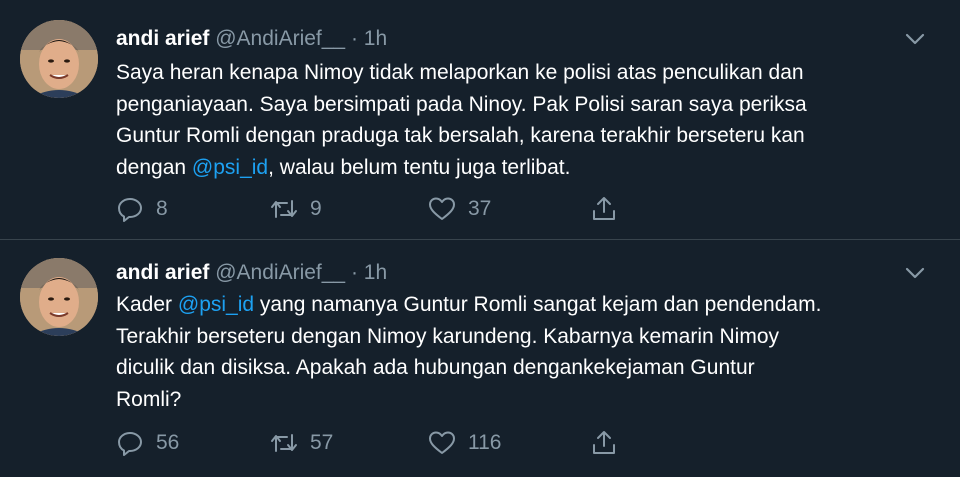 The width and height of the screenshot is (960, 477). I want to click on like-button: 37, so click(459, 209).